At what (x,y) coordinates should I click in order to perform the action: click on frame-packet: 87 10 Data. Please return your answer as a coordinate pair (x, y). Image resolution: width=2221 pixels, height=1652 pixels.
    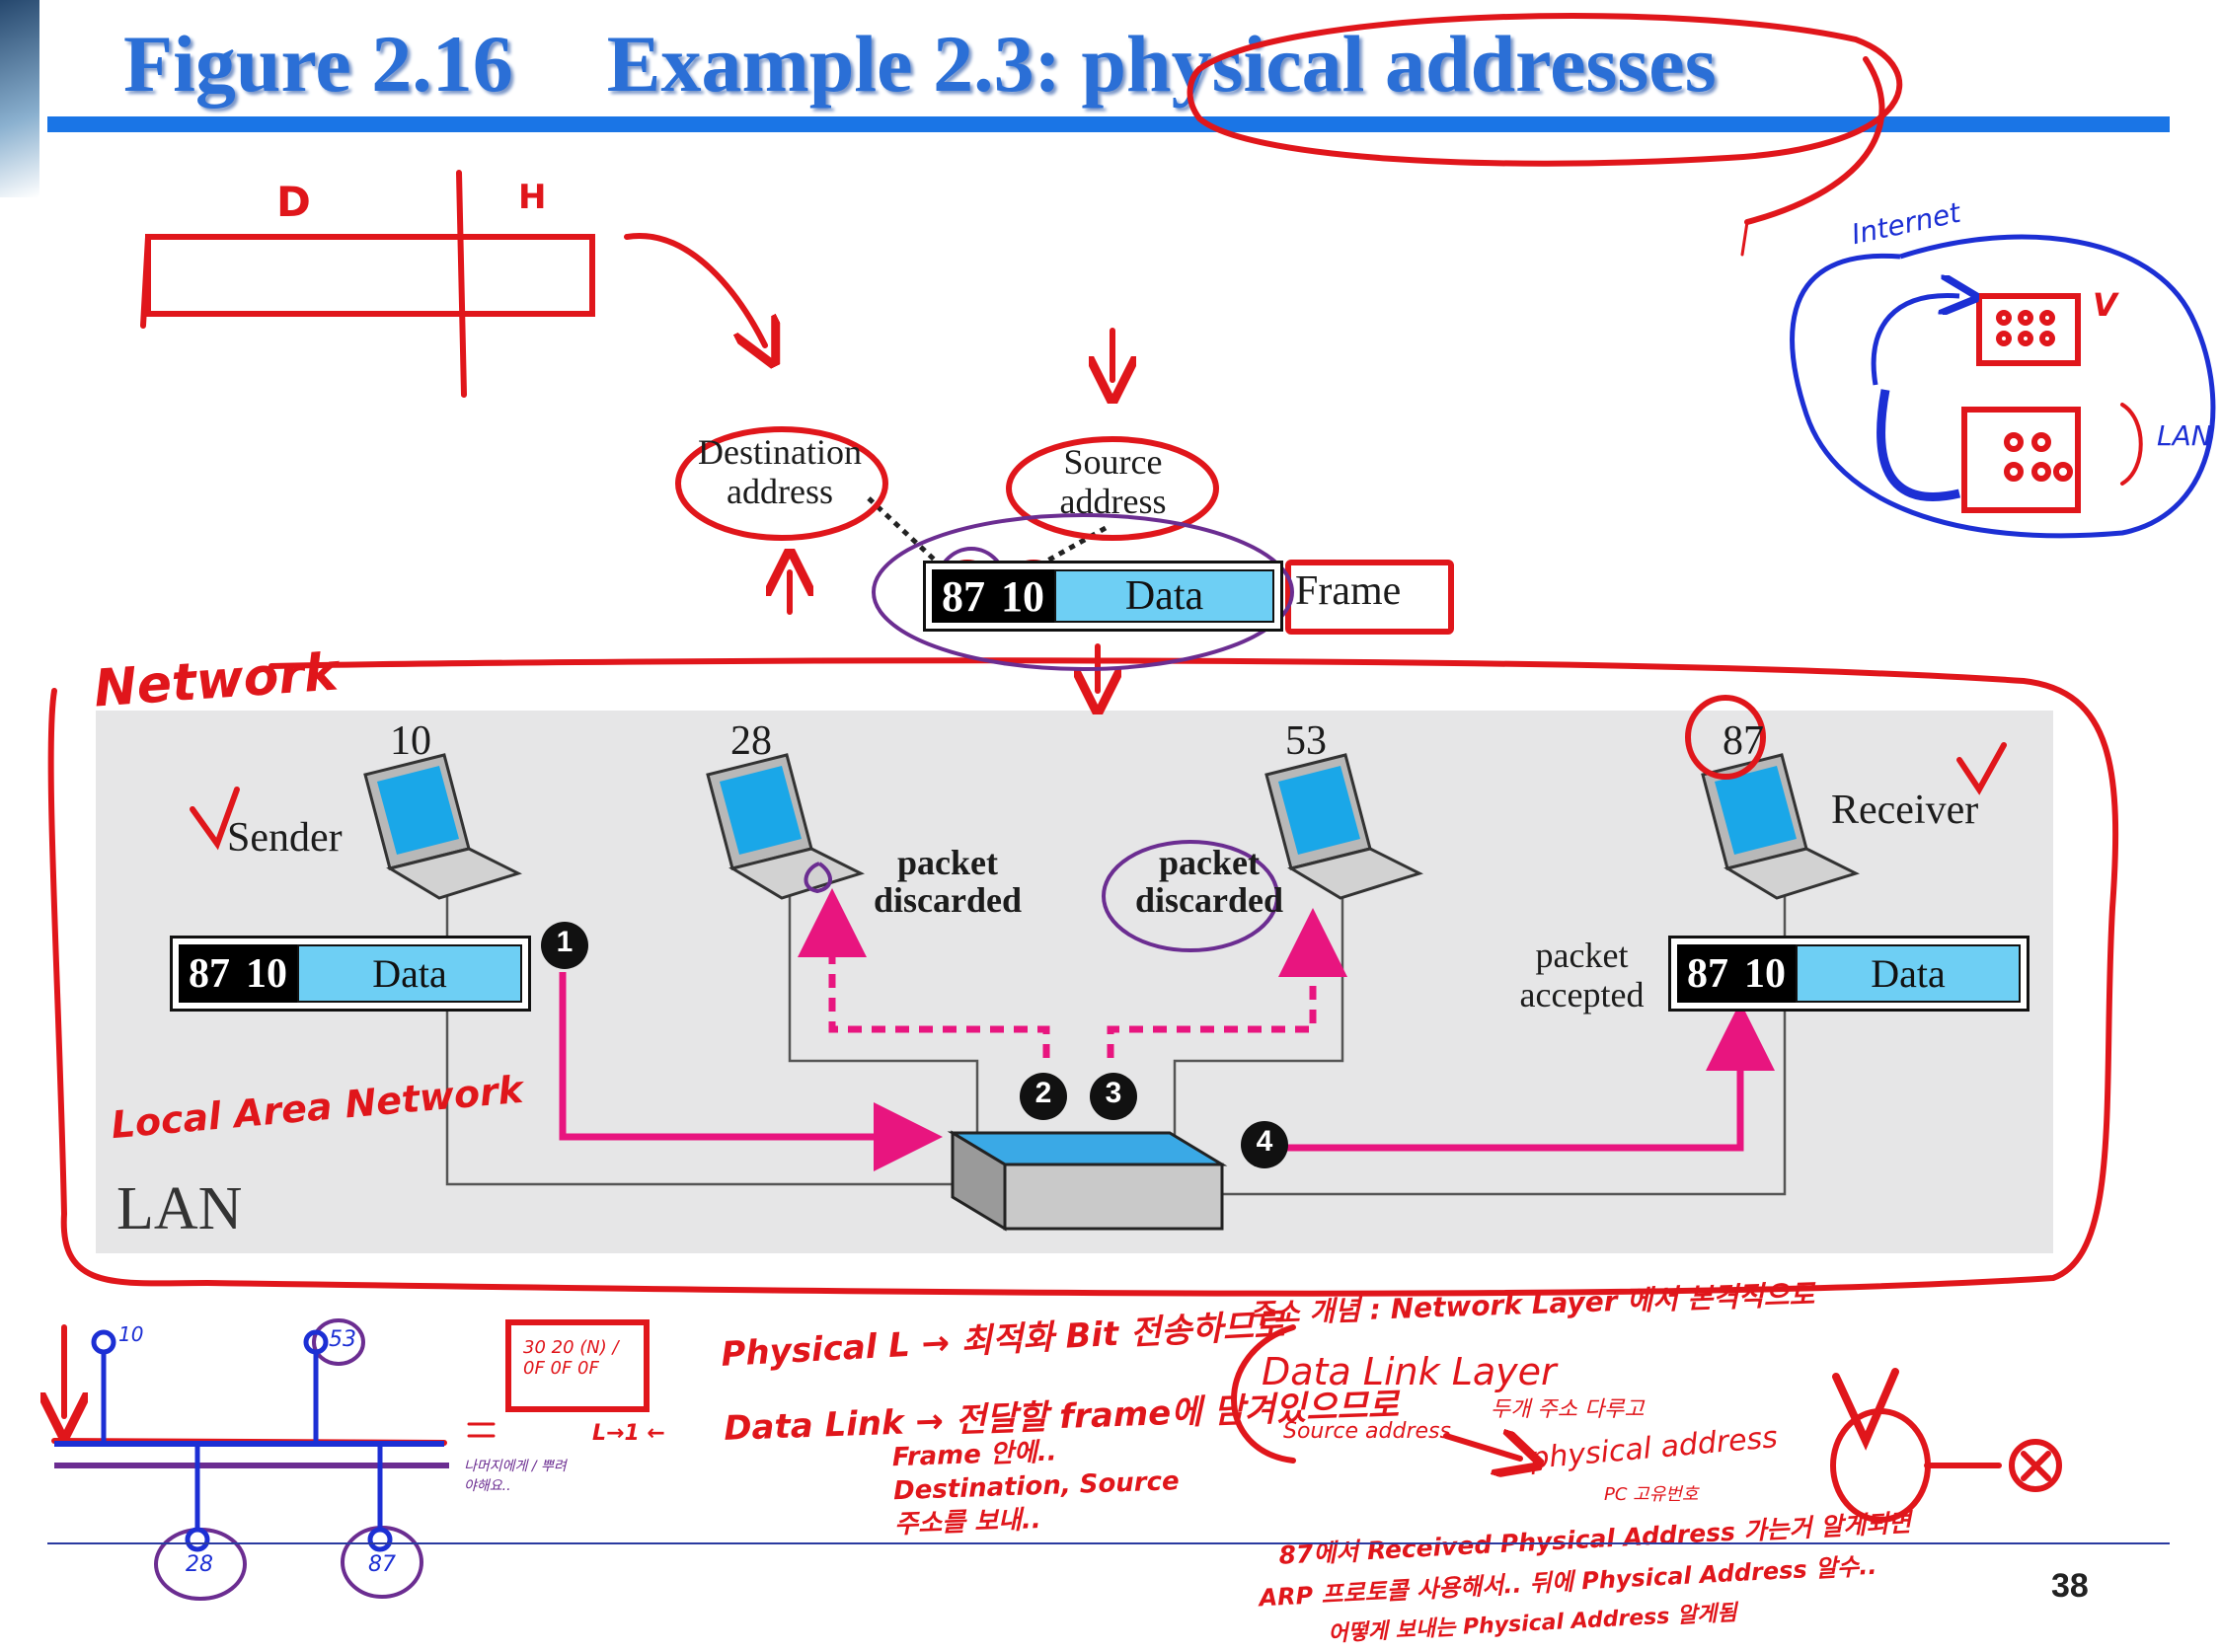
    Looking at the image, I should click on (1103, 596).